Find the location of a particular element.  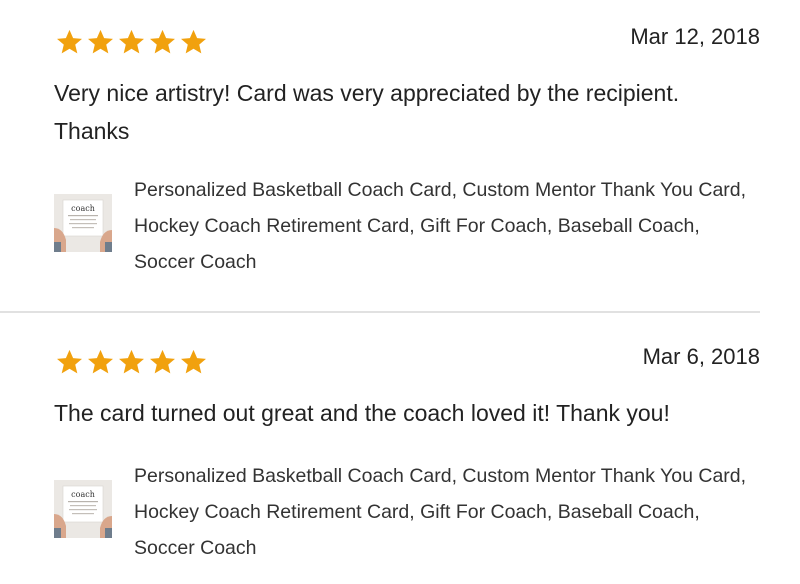

review-divider is located at coordinates (380, 312).